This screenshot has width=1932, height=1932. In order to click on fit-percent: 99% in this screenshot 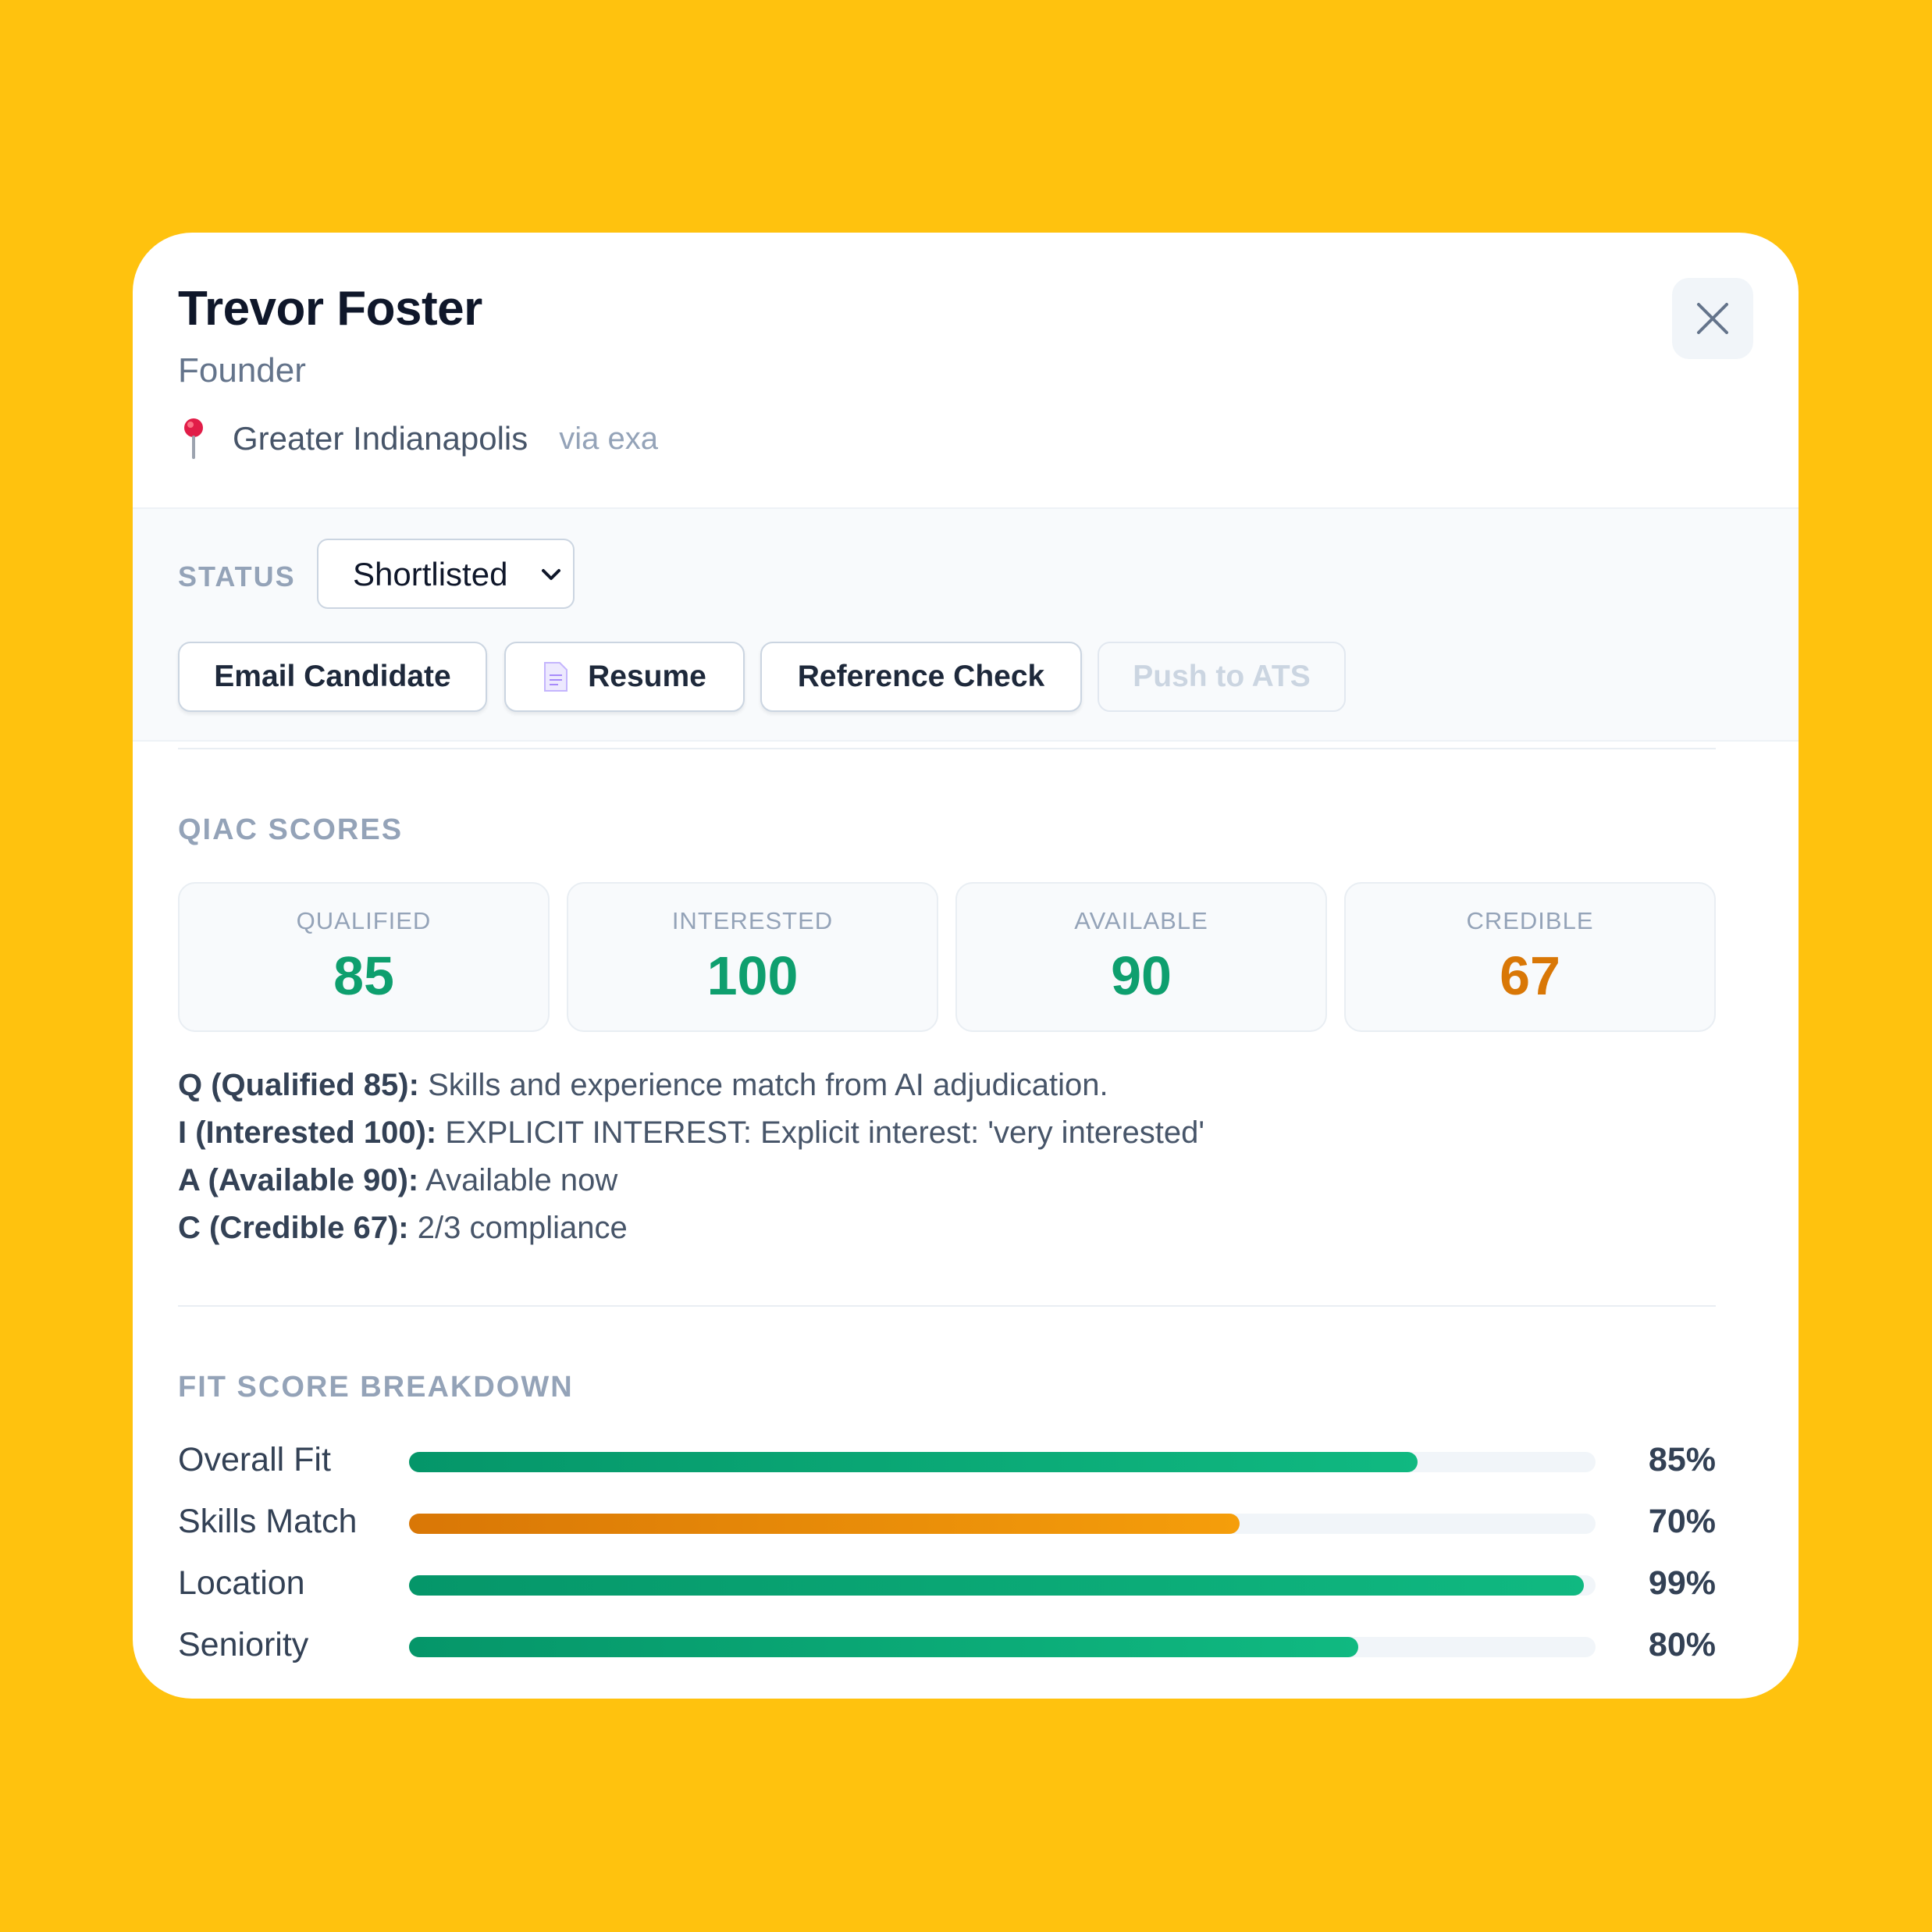, I will do `click(1682, 1583)`.